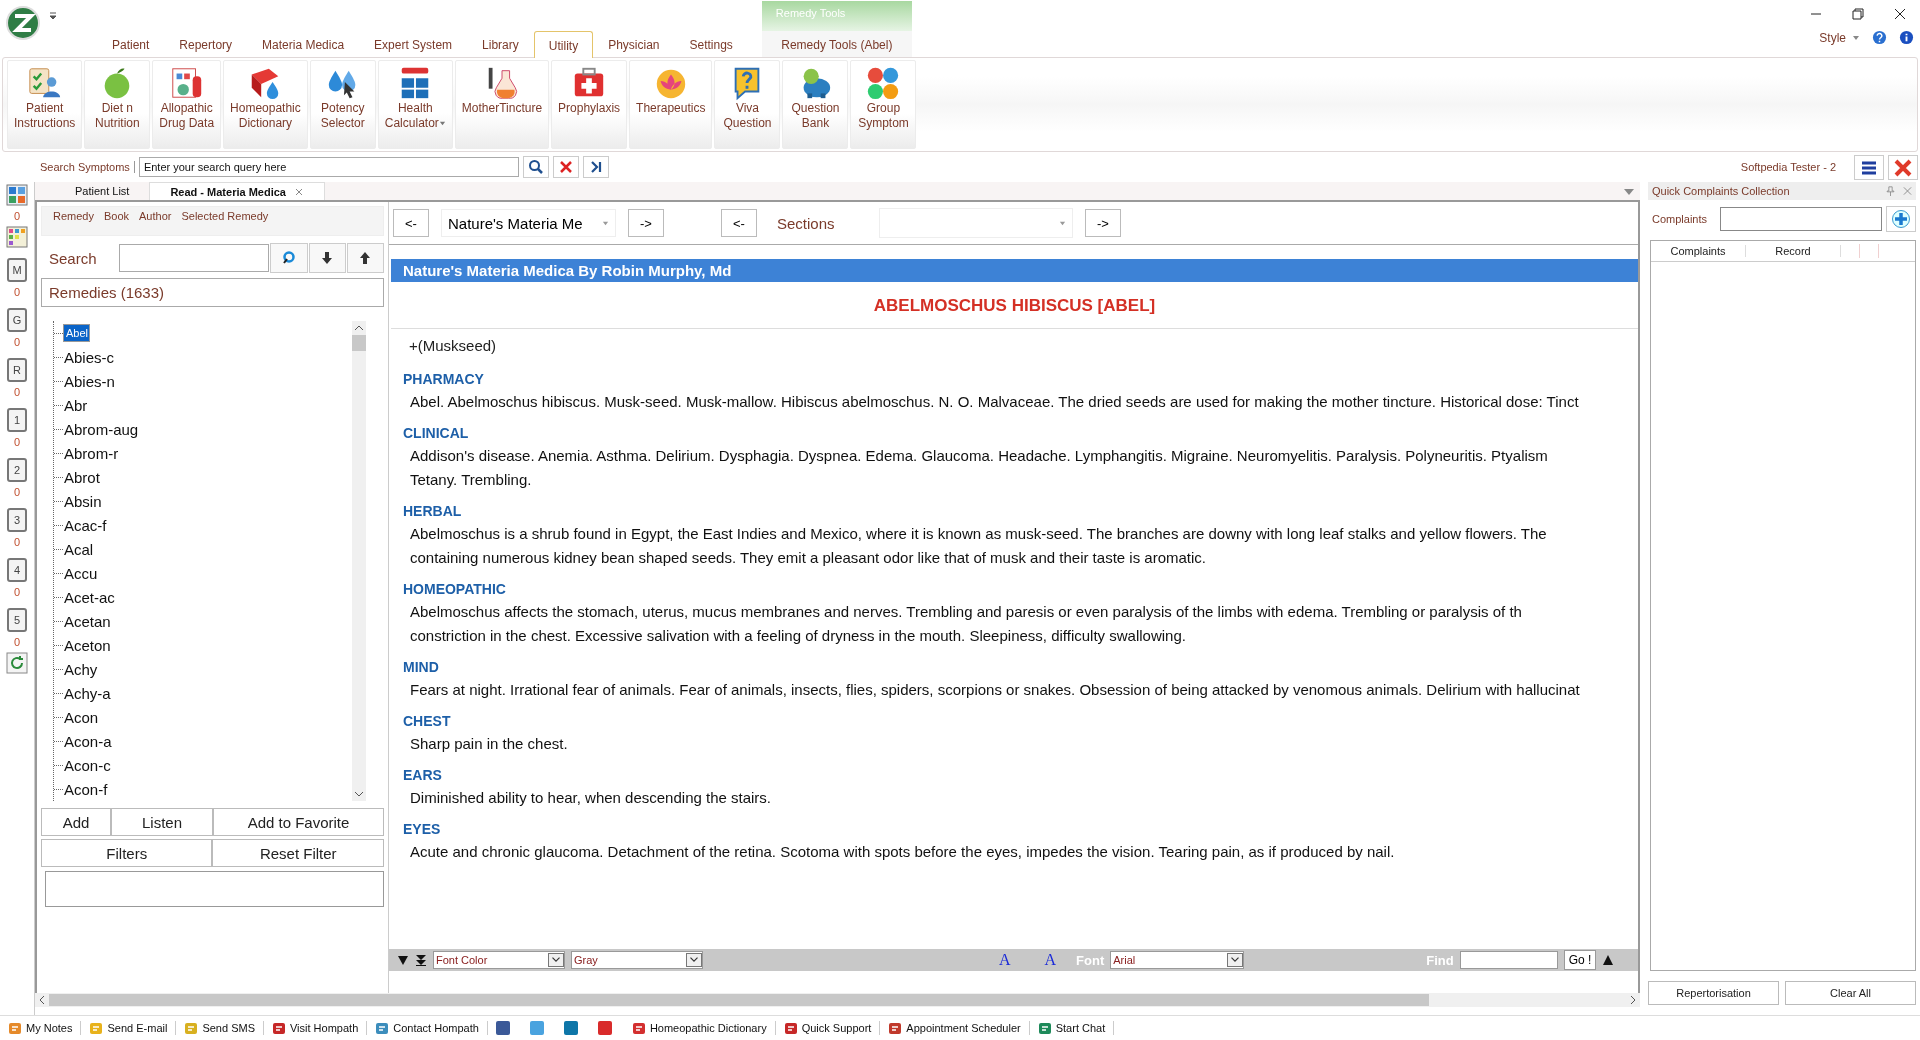  What do you see at coordinates (502, 104) in the screenshot?
I see `ribbon-button: MotherTincture` at bounding box center [502, 104].